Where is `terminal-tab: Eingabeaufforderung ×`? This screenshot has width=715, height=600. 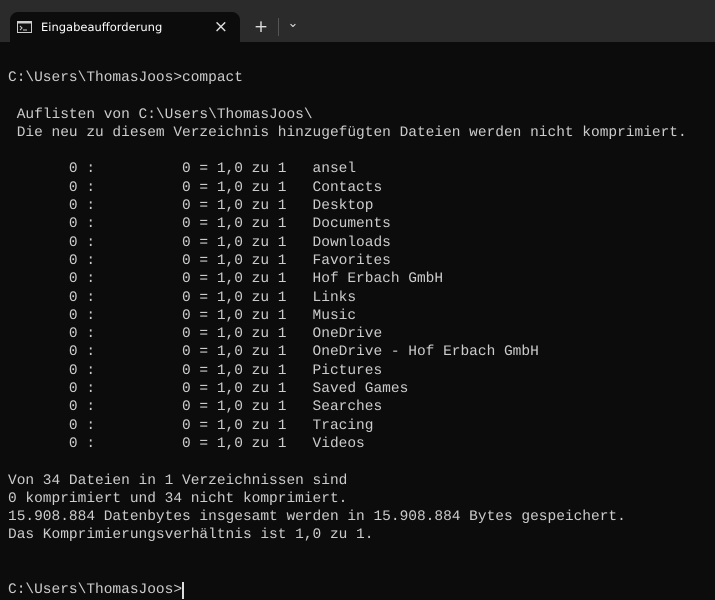 terminal-tab: Eingabeaufforderung × is located at coordinates (125, 27).